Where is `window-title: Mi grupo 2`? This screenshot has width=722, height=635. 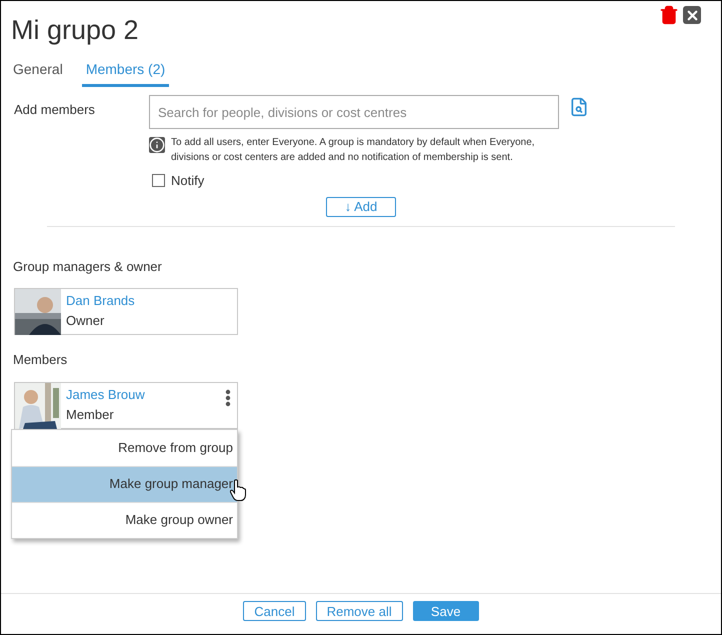
window-title: Mi grupo 2 is located at coordinates (75, 30).